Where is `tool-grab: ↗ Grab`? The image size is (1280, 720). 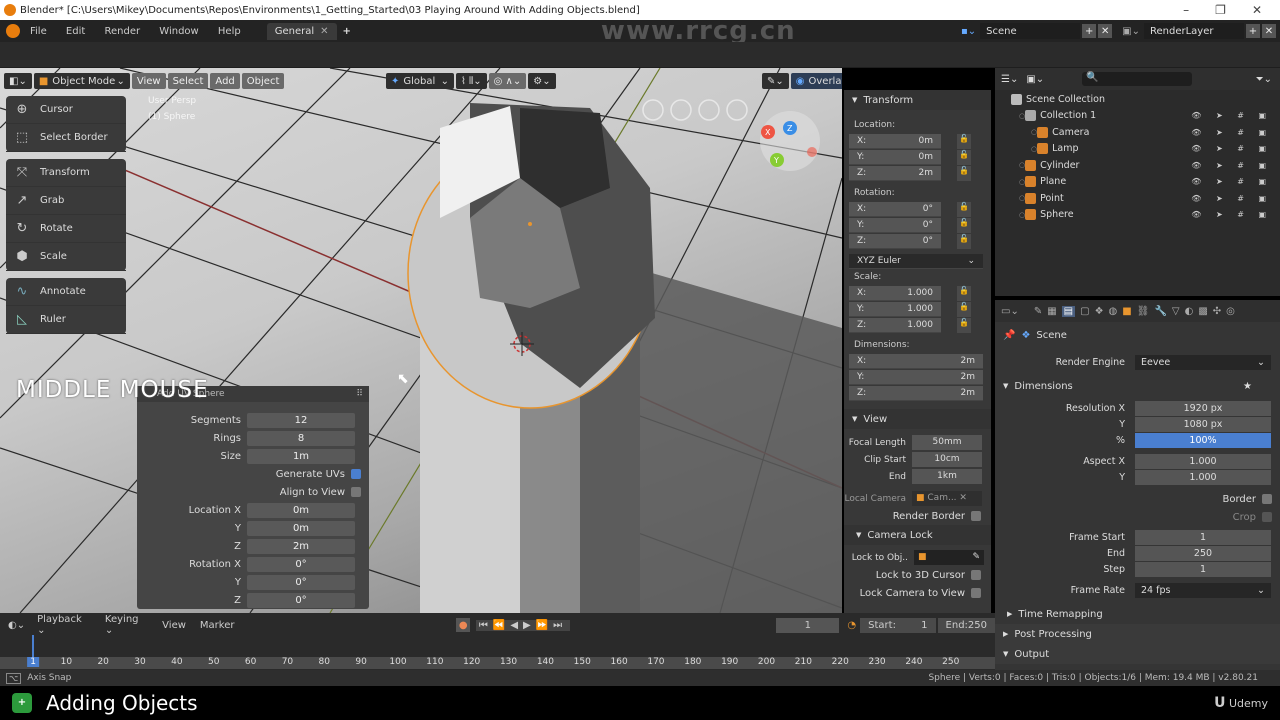
tool-grab: ↗ Grab is located at coordinates (66, 201).